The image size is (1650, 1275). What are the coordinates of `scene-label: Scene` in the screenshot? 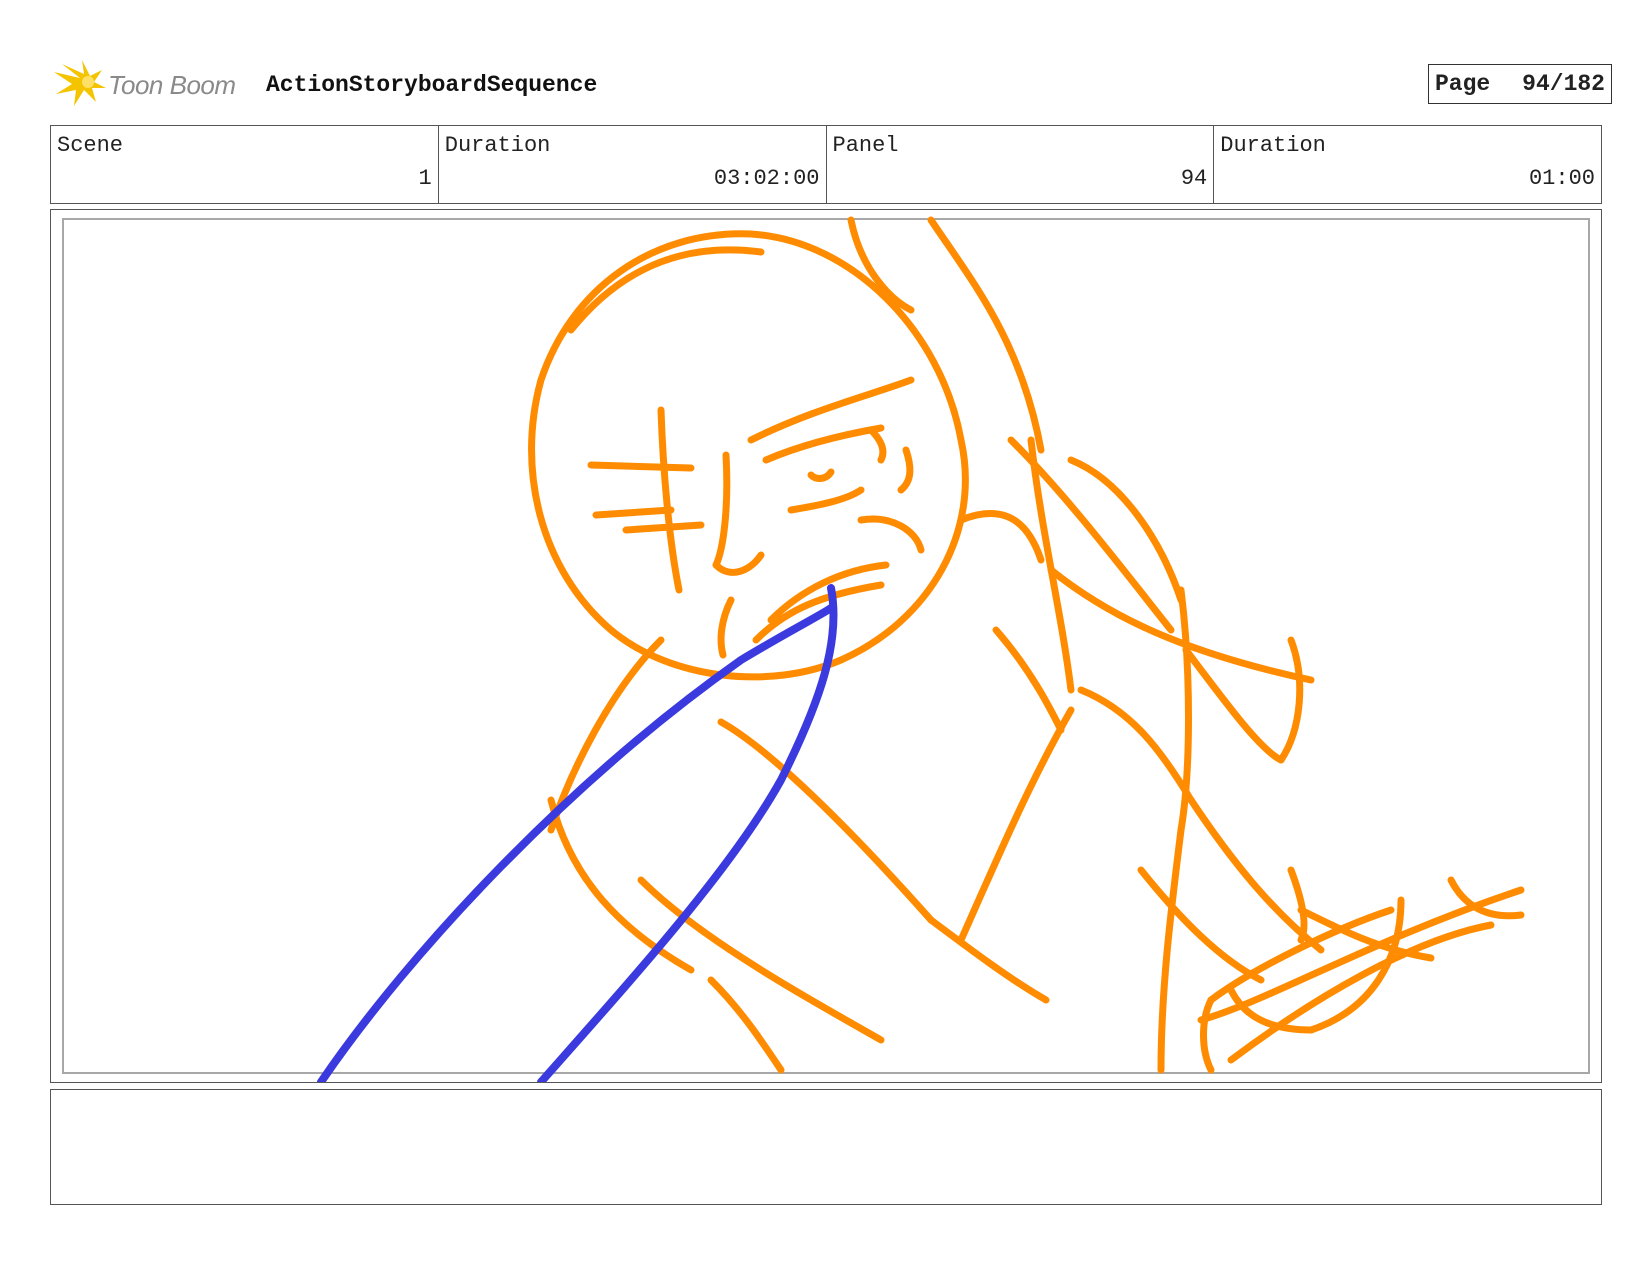 It's located at (90, 145).